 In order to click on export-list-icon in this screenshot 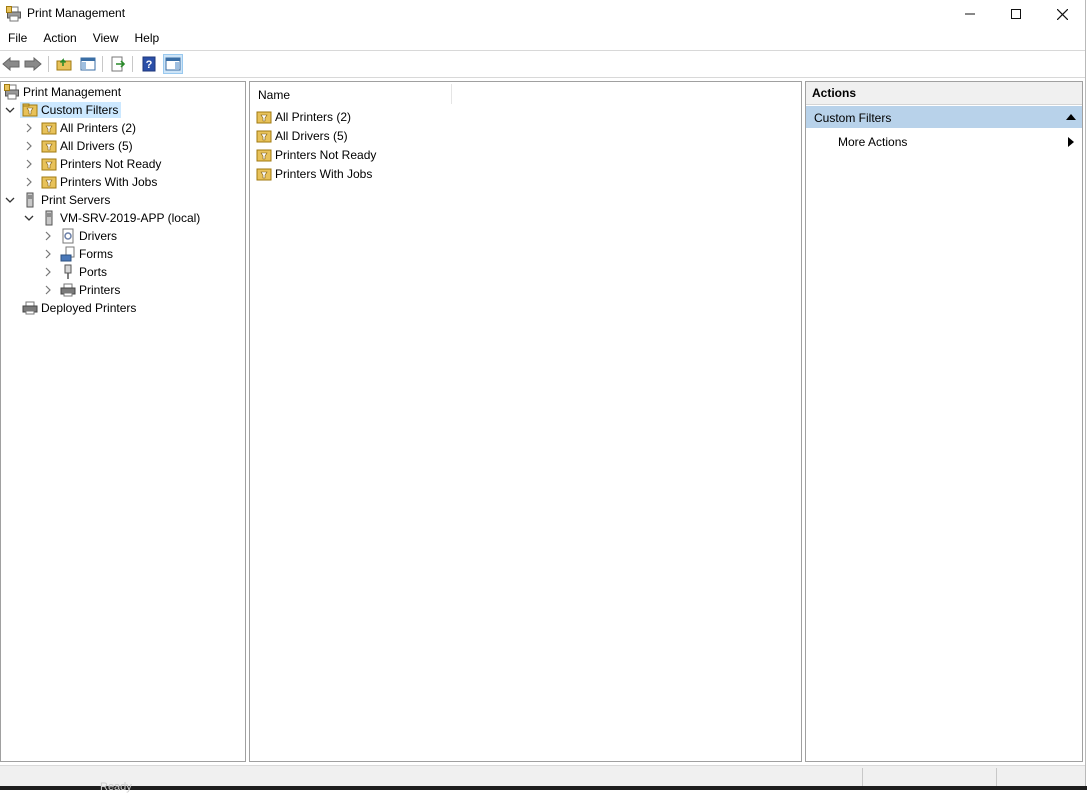, I will do `click(118, 64)`.